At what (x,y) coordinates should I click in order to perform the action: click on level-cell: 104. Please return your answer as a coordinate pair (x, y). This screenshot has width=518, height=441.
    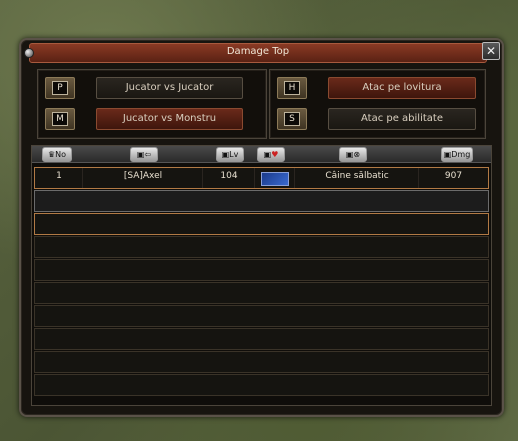
    Looking at the image, I should click on (229, 178).